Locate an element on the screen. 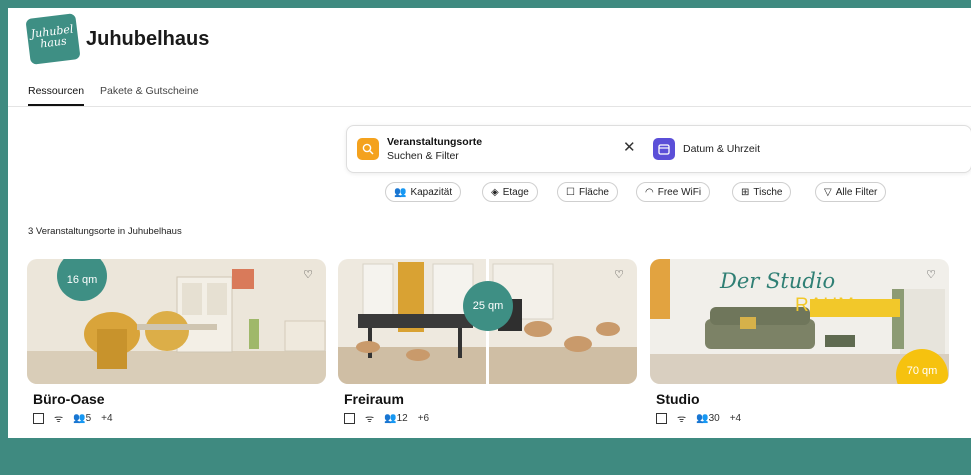 This screenshot has width=971, height=475. layers-icon: ◈ is located at coordinates (495, 192).